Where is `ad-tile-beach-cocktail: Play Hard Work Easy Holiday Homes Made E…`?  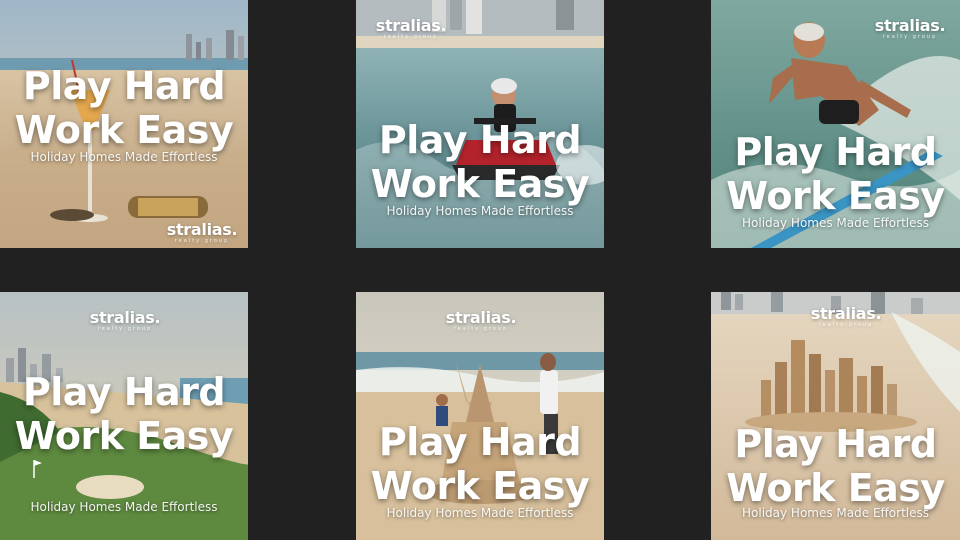 ad-tile-beach-cocktail: Play Hard Work Easy Holiday Homes Made E… is located at coordinates (124, 124).